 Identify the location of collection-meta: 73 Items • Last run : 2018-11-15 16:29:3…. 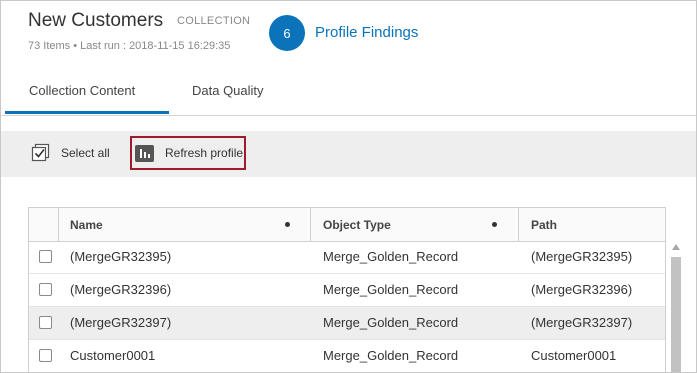
(129, 46).